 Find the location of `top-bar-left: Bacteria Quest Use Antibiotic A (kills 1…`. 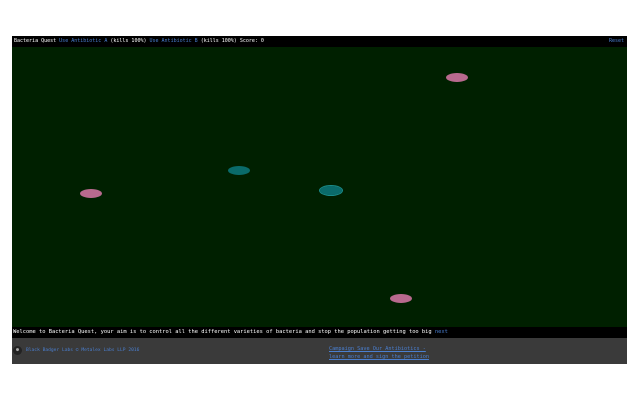

top-bar-left: Bacteria Quest Use Antibiotic A (kills 1… is located at coordinates (139, 41).